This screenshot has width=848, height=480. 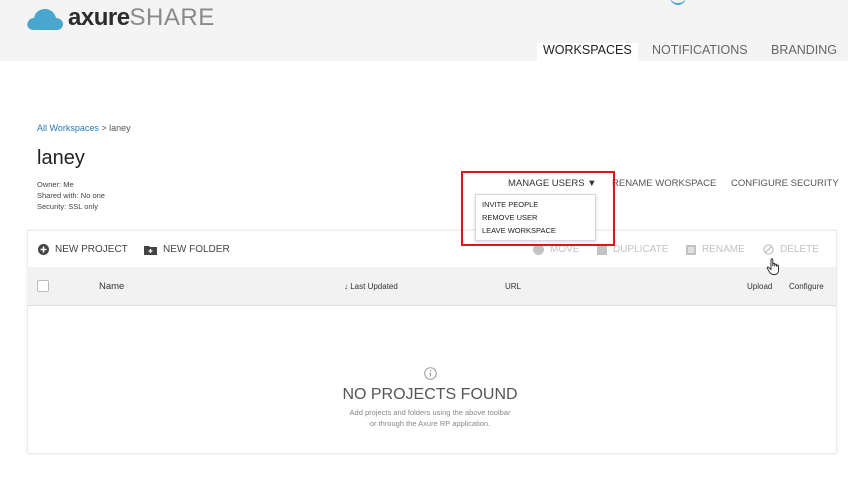 What do you see at coordinates (664, 183) in the screenshot?
I see `rename-workspace-button: RENAME WORKSPACE` at bounding box center [664, 183].